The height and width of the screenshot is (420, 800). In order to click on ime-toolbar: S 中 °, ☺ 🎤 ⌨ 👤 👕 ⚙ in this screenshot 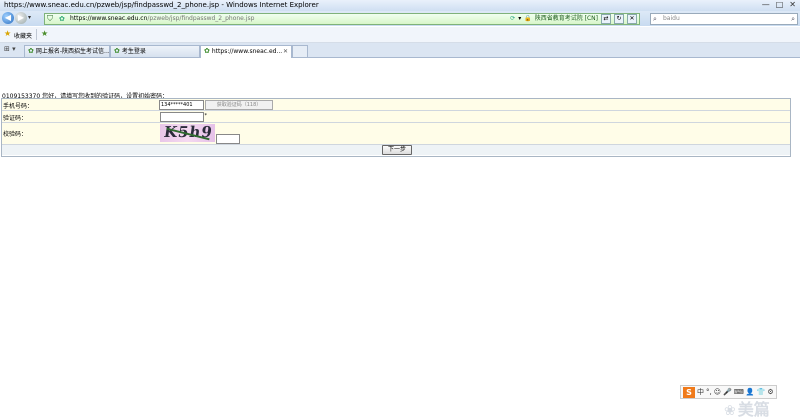, I will do `click(728, 392)`.